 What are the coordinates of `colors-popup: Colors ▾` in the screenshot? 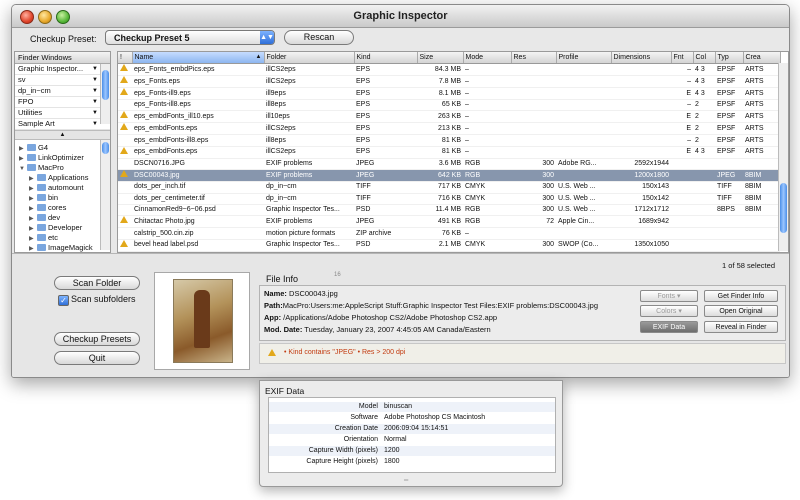 It's located at (669, 311).